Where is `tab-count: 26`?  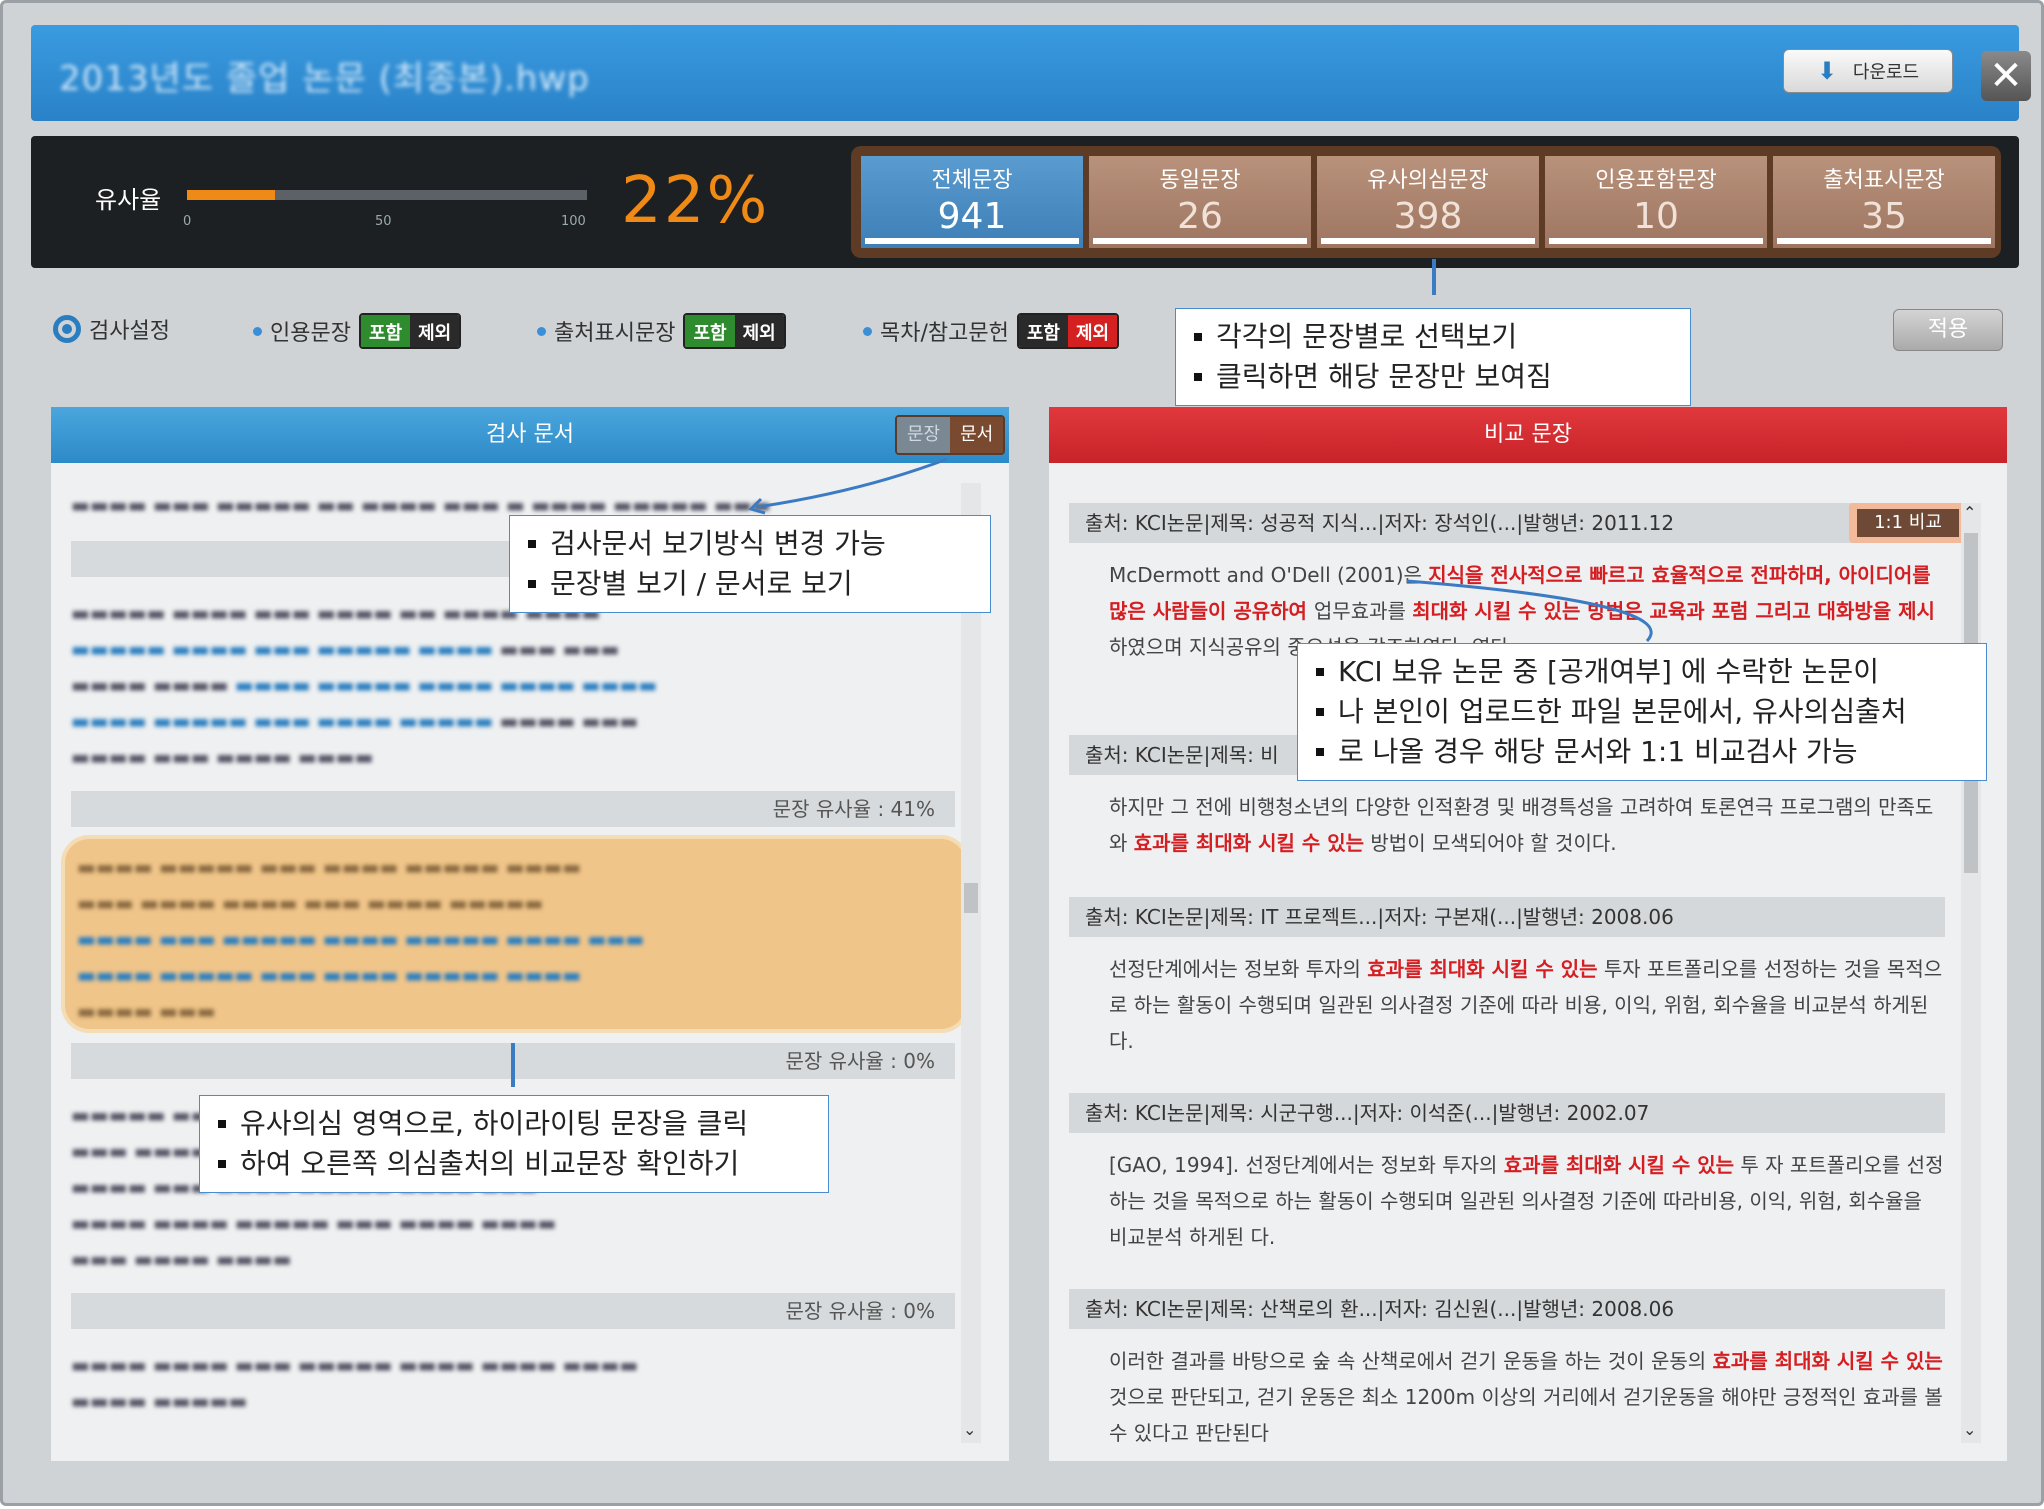
tab-count: 26 is located at coordinates (1200, 216).